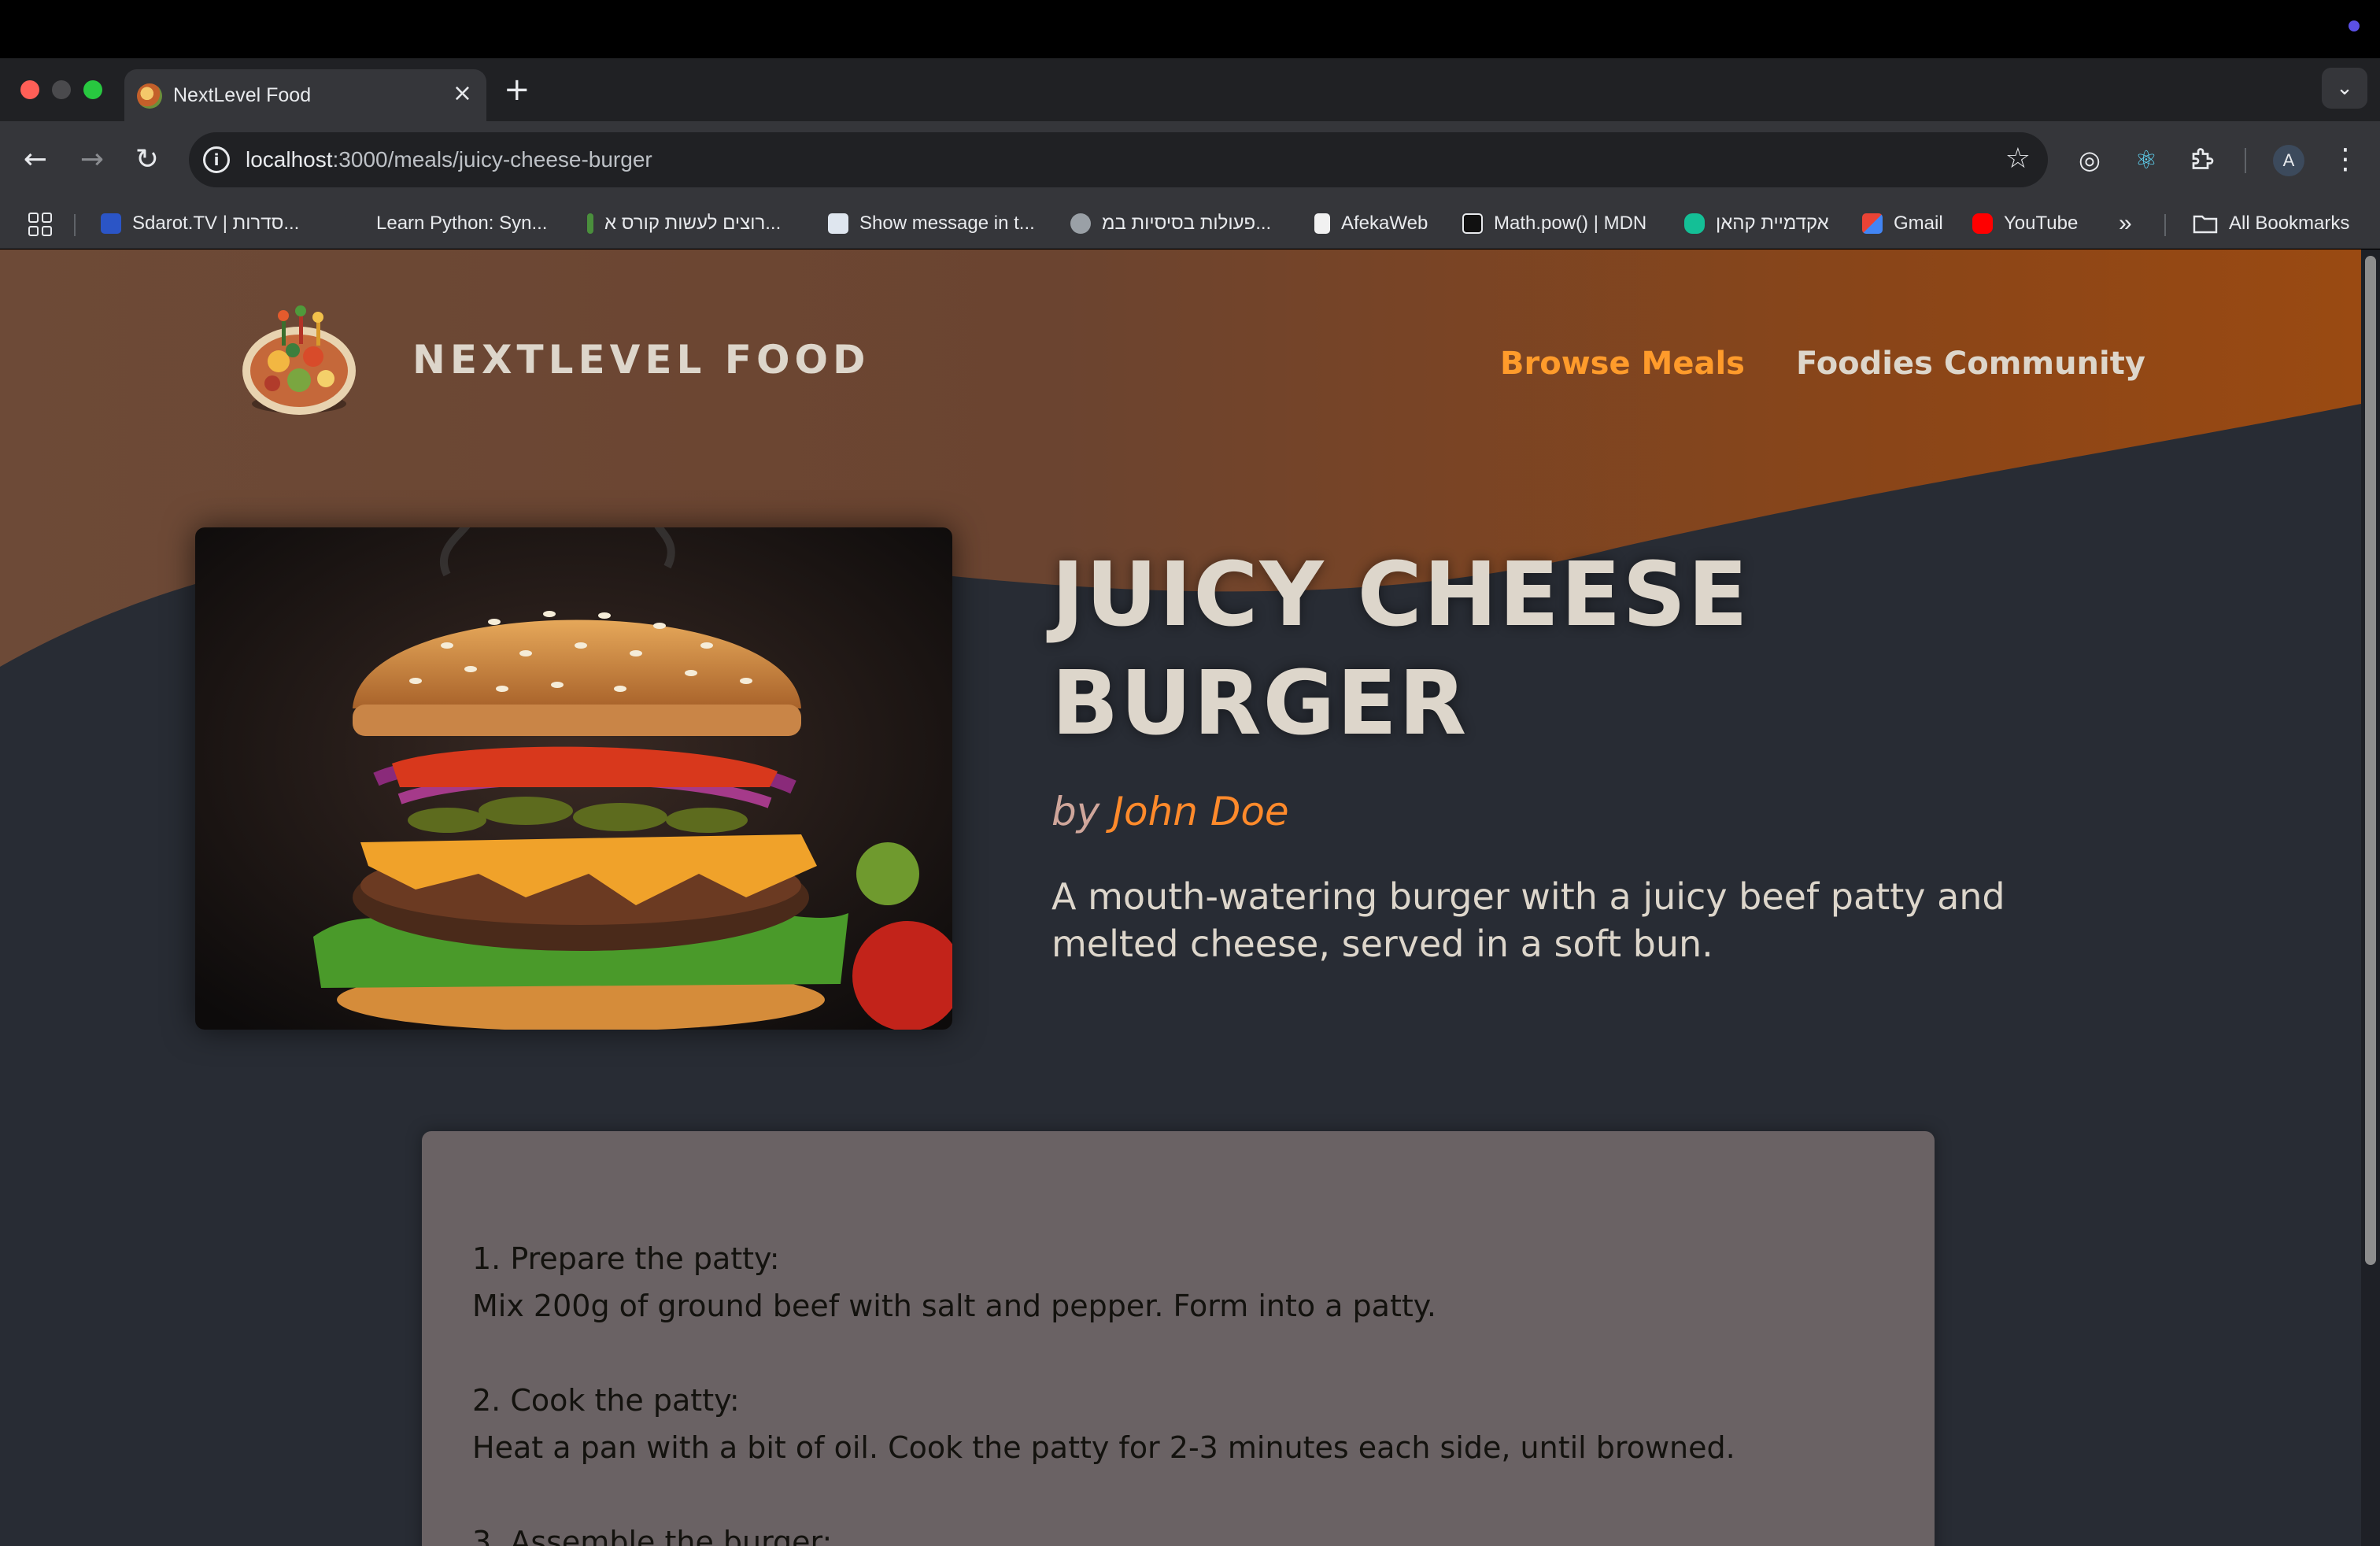 The width and height of the screenshot is (2380, 1546). What do you see at coordinates (355, 224) in the screenshot?
I see `codecademy-icon` at bounding box center [355, 224].